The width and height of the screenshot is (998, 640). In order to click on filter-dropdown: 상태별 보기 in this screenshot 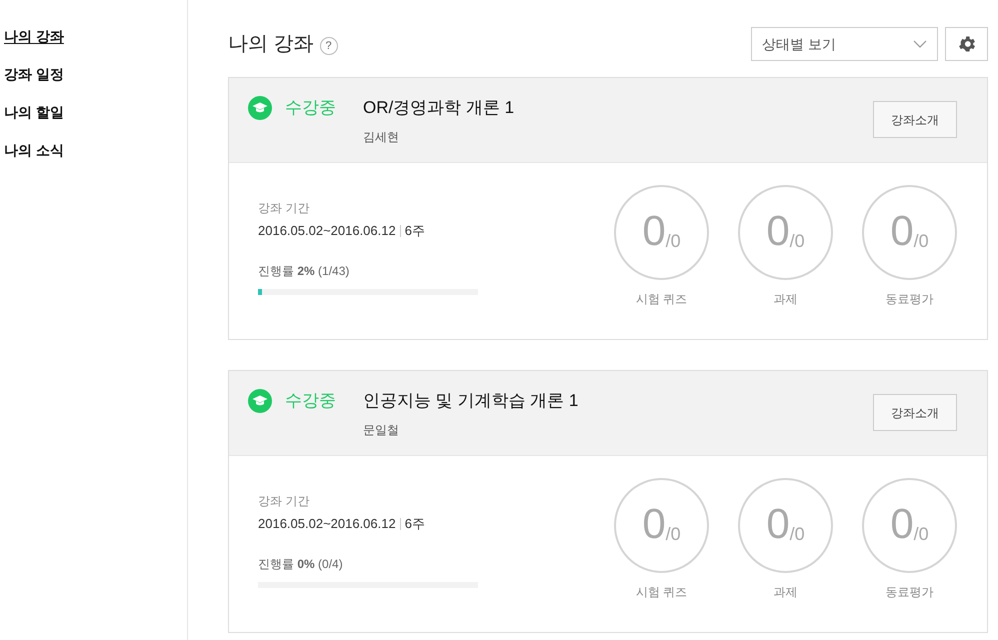, I will do `click(844, 44)`.